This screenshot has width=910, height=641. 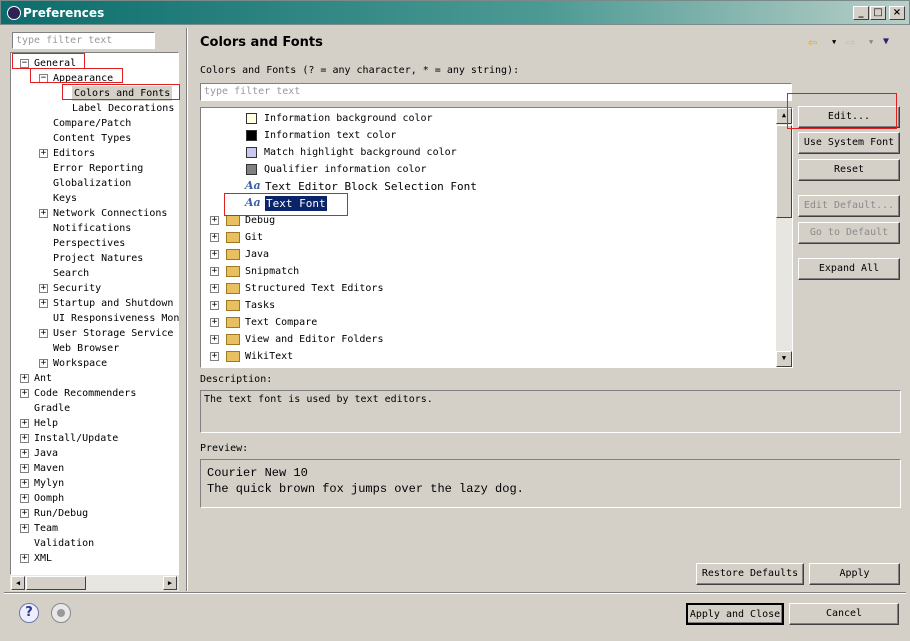 What do you see at coordinates (113, 333) in the screenshot?
I see `tree-item: User Storage Service` at bounding box center [113, 333].